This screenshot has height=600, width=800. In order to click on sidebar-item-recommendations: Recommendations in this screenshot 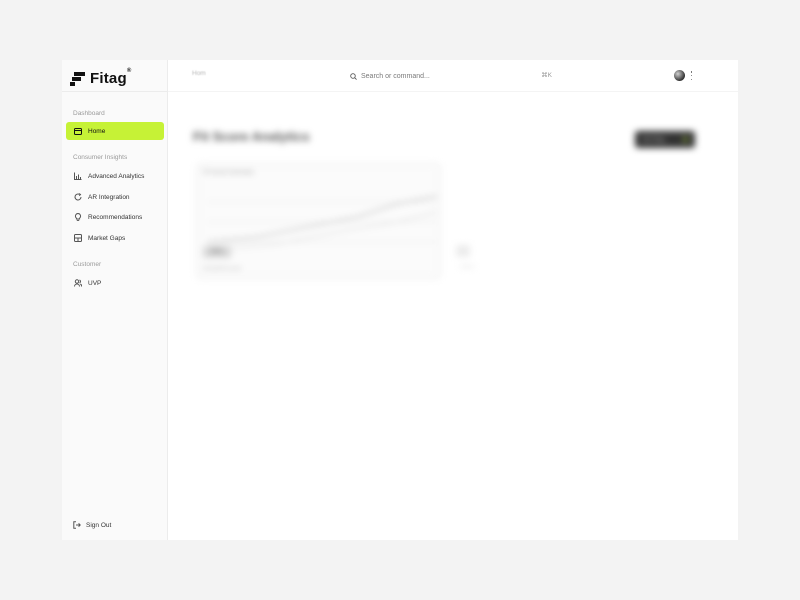, I will do `click(115, 217)`.